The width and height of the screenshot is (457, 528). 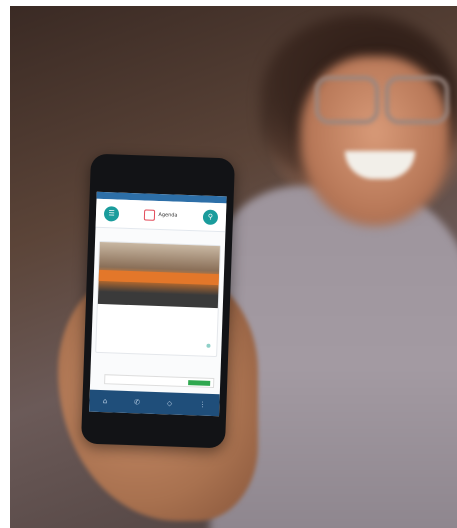 What do you see at coordinates (159, 381) in the screenshot?
I see `ad-banner` at bounding box center [159, 381].